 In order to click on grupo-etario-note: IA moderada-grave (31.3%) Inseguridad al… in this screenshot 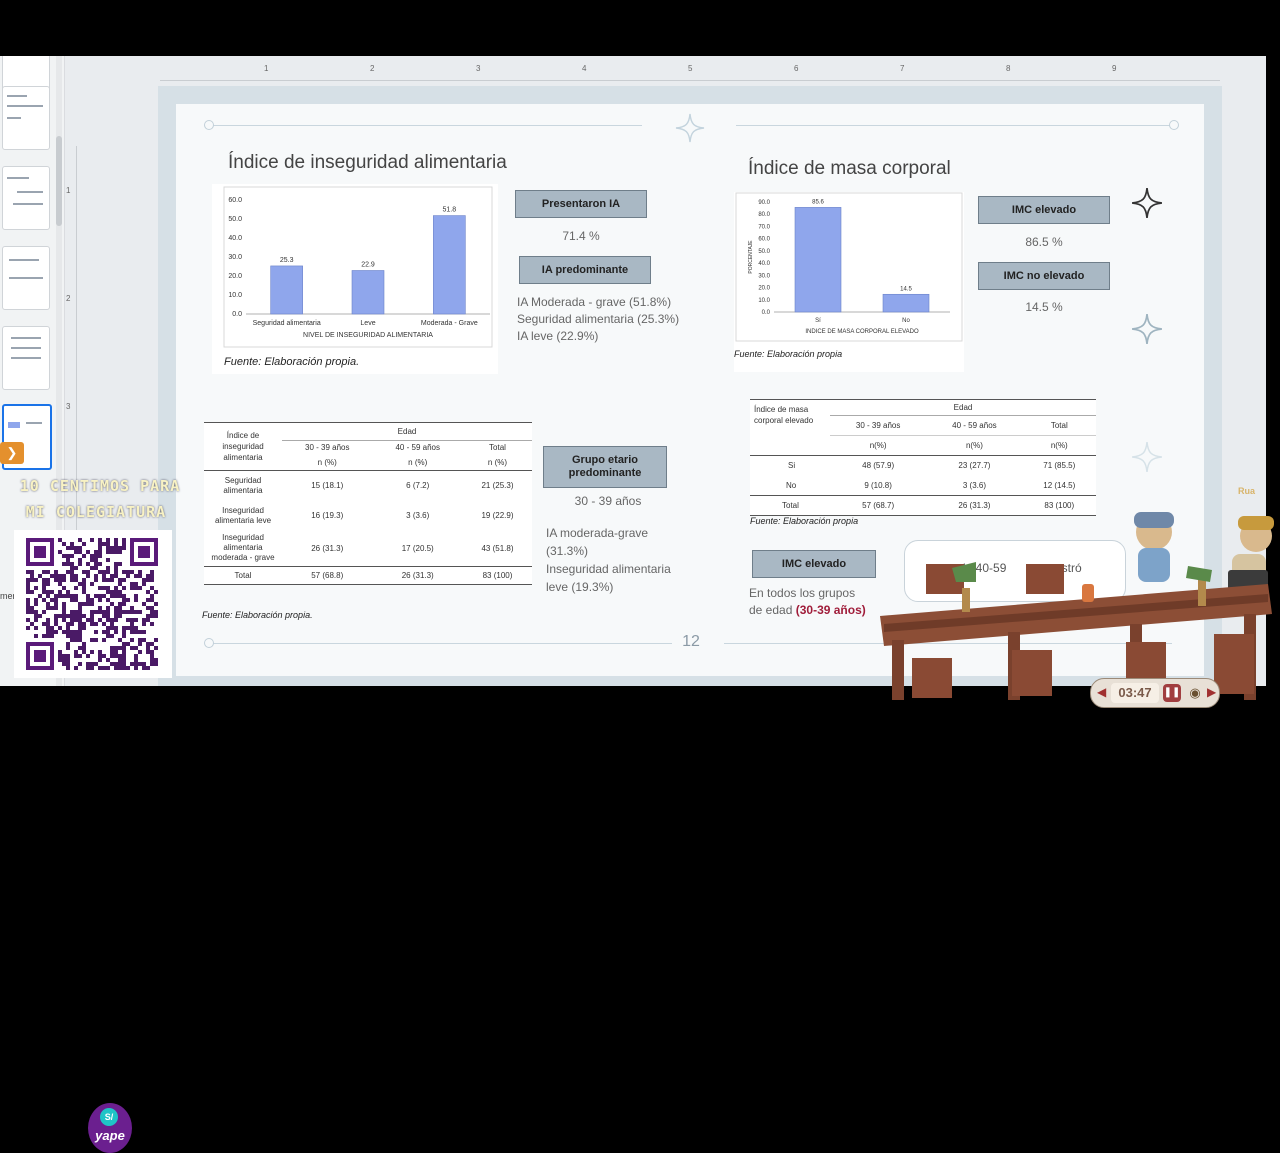, I will do `click(626, 560)`.